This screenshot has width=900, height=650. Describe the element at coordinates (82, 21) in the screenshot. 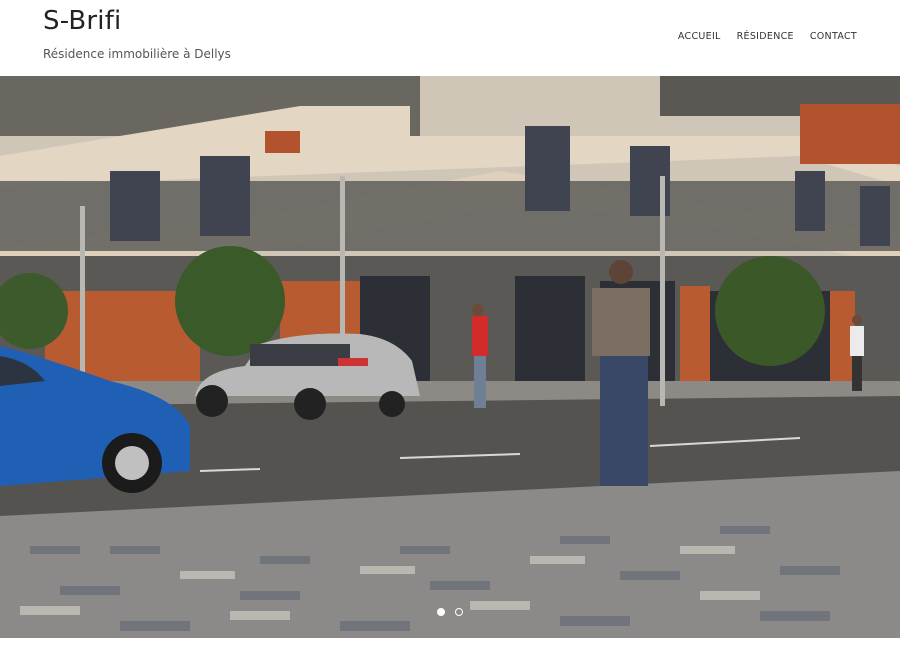

I see `site-title: S-Brifi` at that location.